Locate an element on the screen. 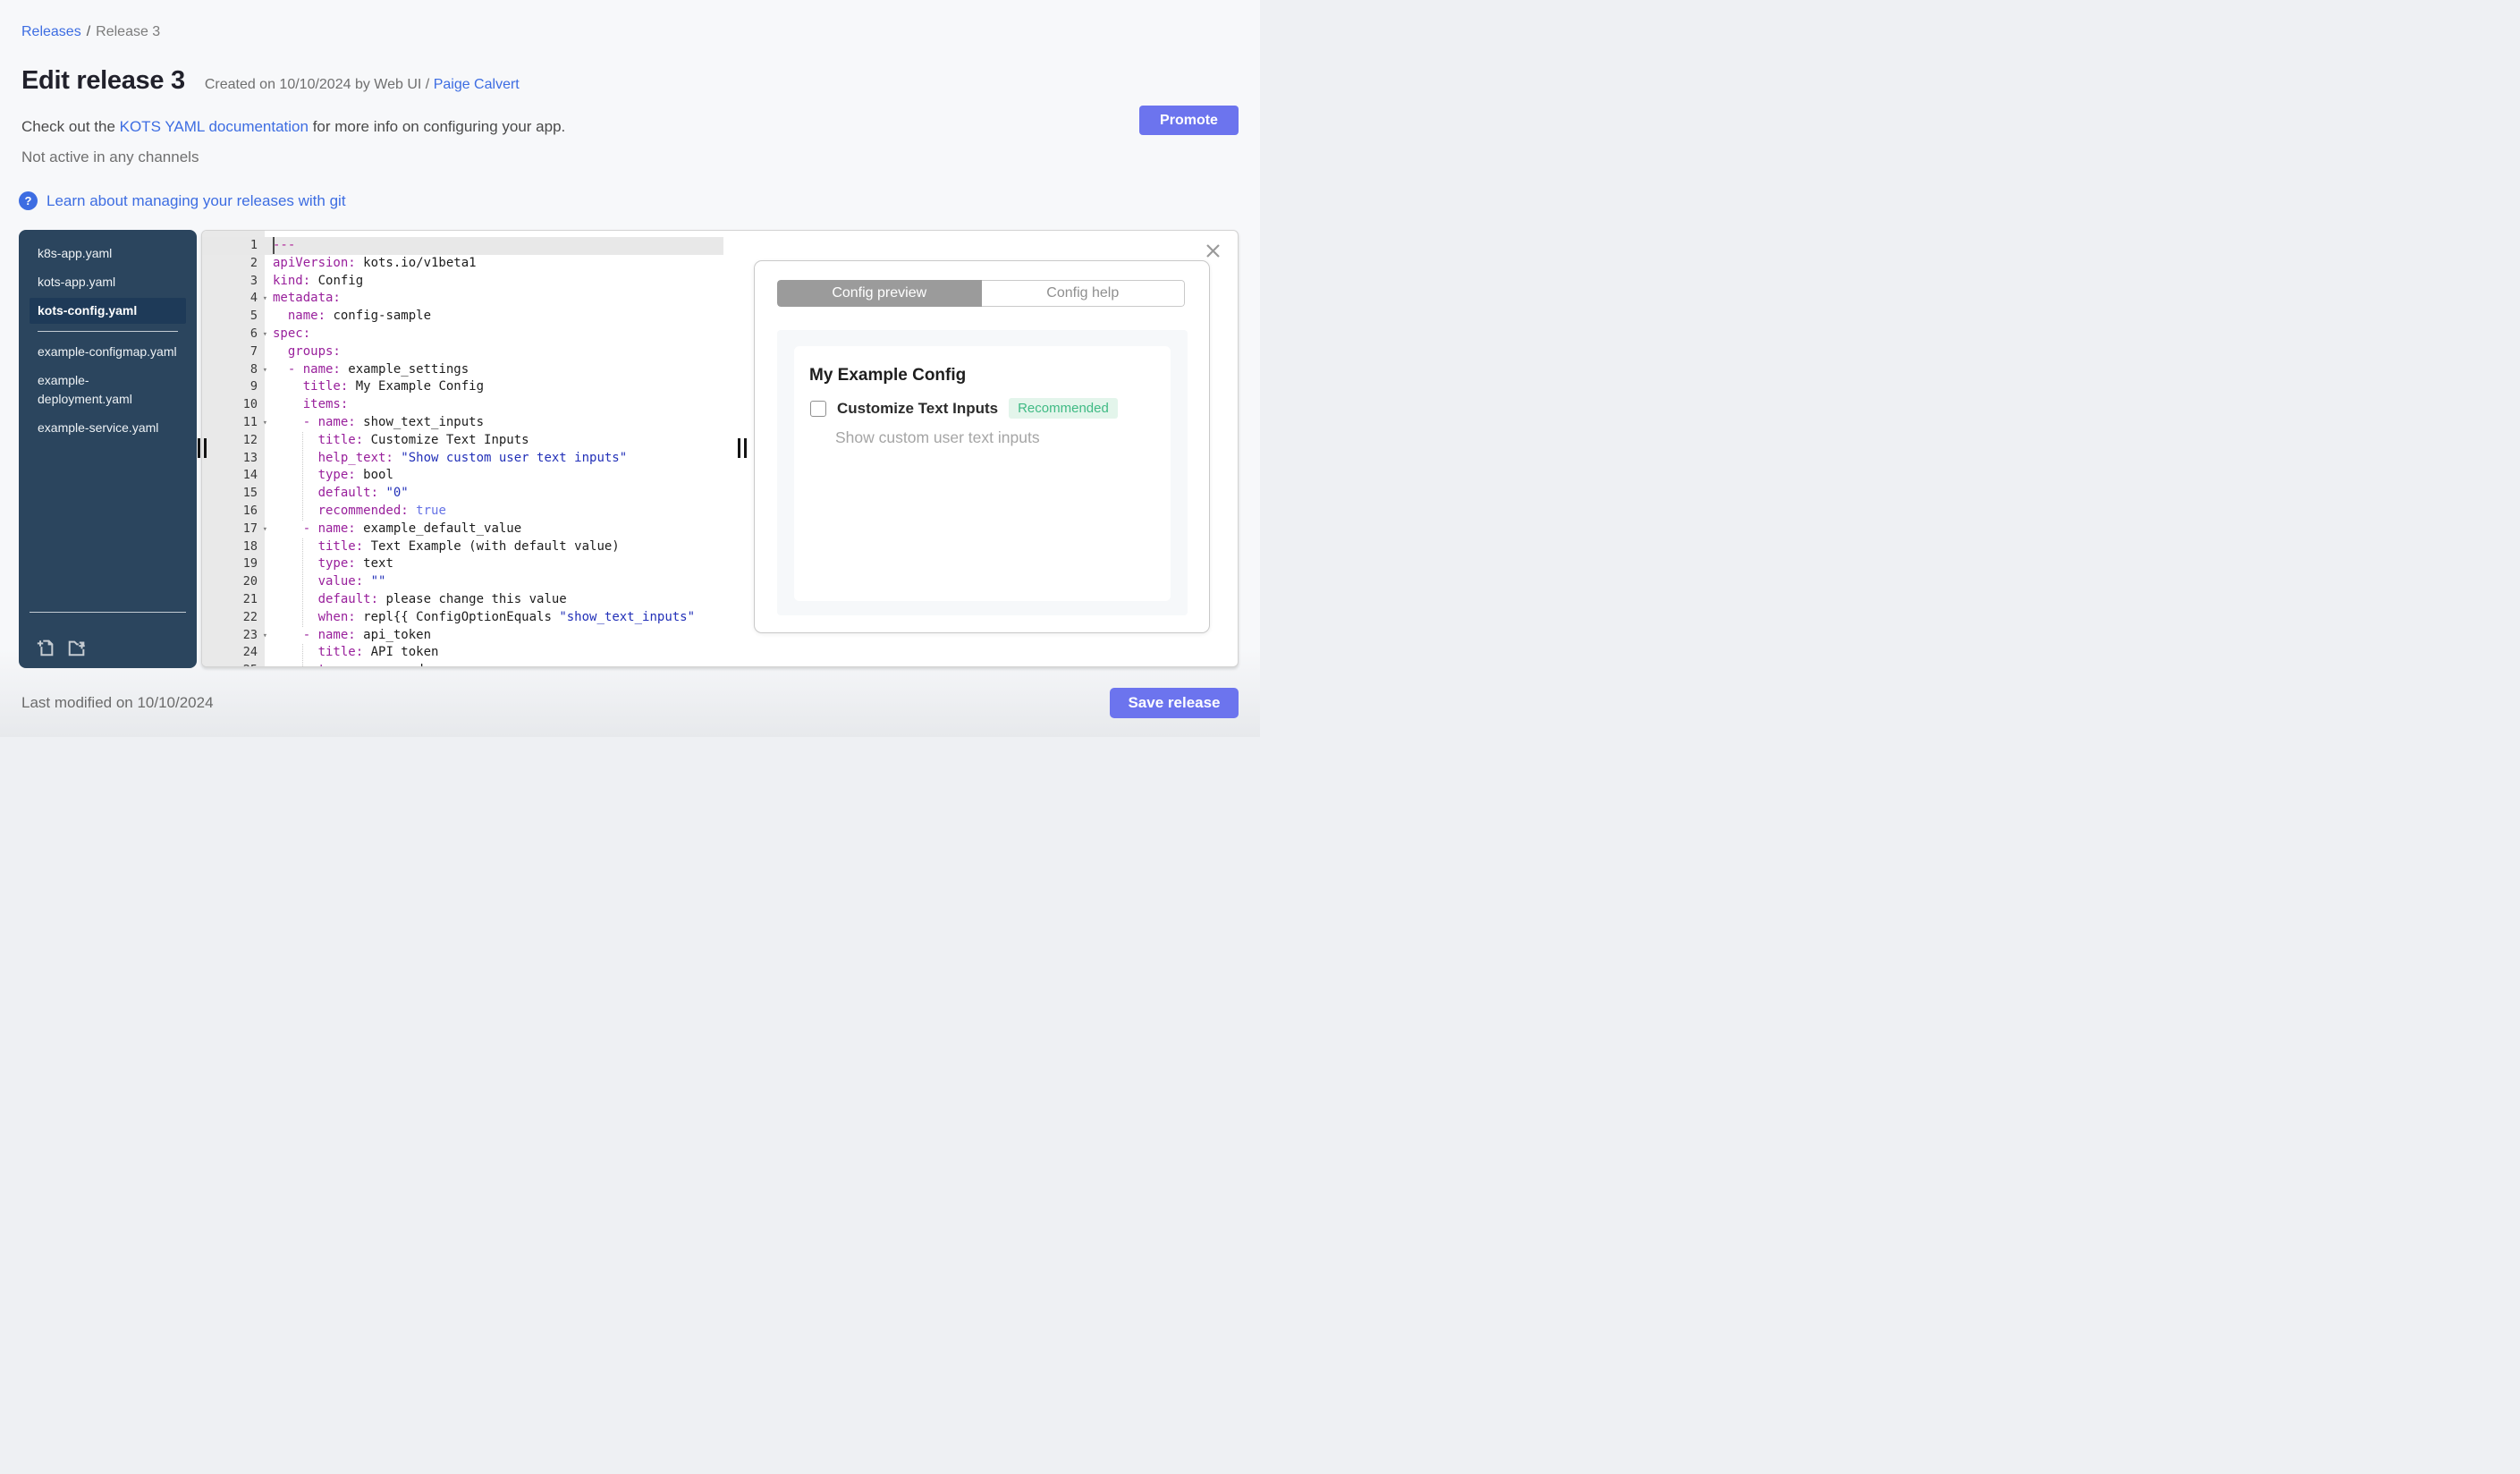 Image resolution: width=2520 pixels, height=1474 pixels. code-line-2: 2 apiVersion: kots.io/v1beta1 is located at coordinates (463, 264).